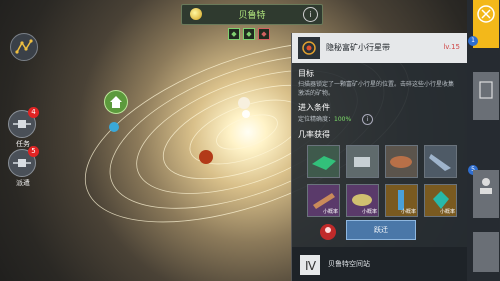 The height and width of the screenshot is (281, 500). I want to click on svg-text: Ⅳ, so click(310, 266).